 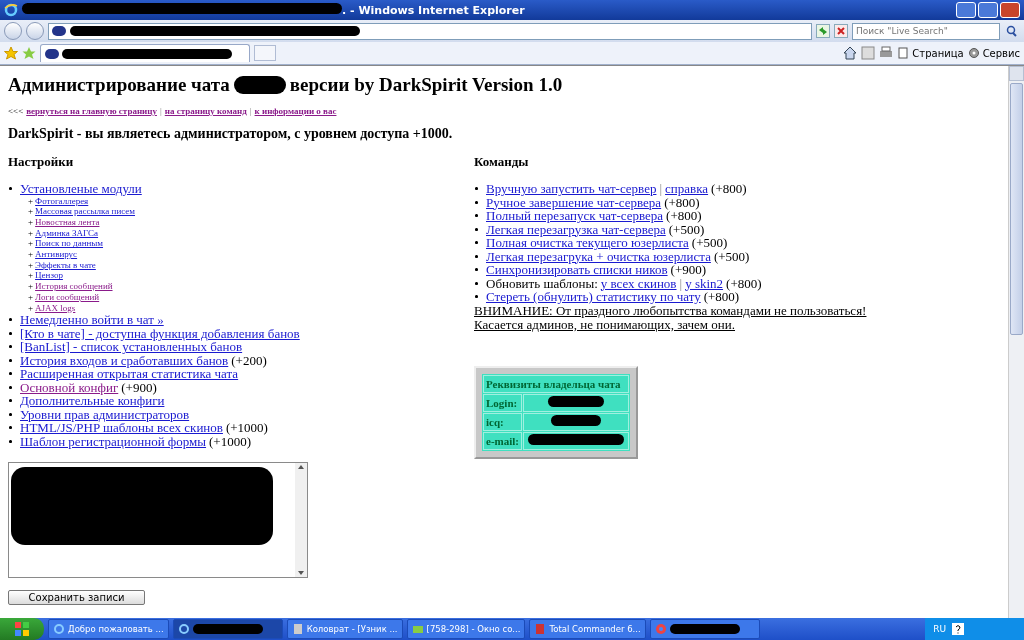 What do you see at coordinates (571, 189) in the screenshot?
I see `link: Вручную запустить чат-сервер` at bounding box center [571, 189].